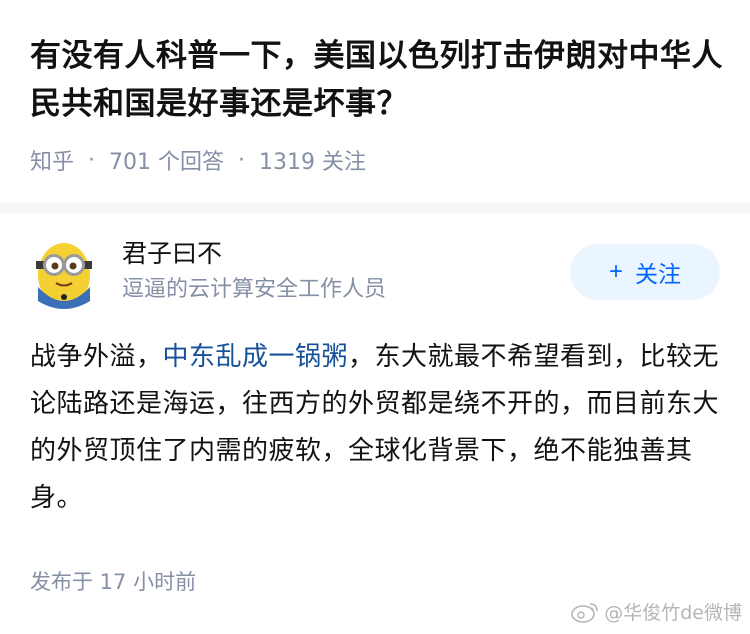 The height and width of the screenshot is (634, 750). I want to click on followers-count: 1319 关注, so click(312, 162).